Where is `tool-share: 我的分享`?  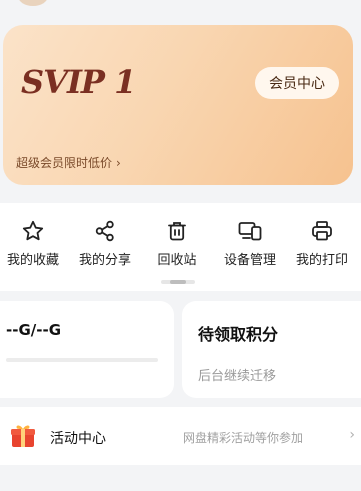
tool-share: 我的分享 is located at coordinates (105, 242).